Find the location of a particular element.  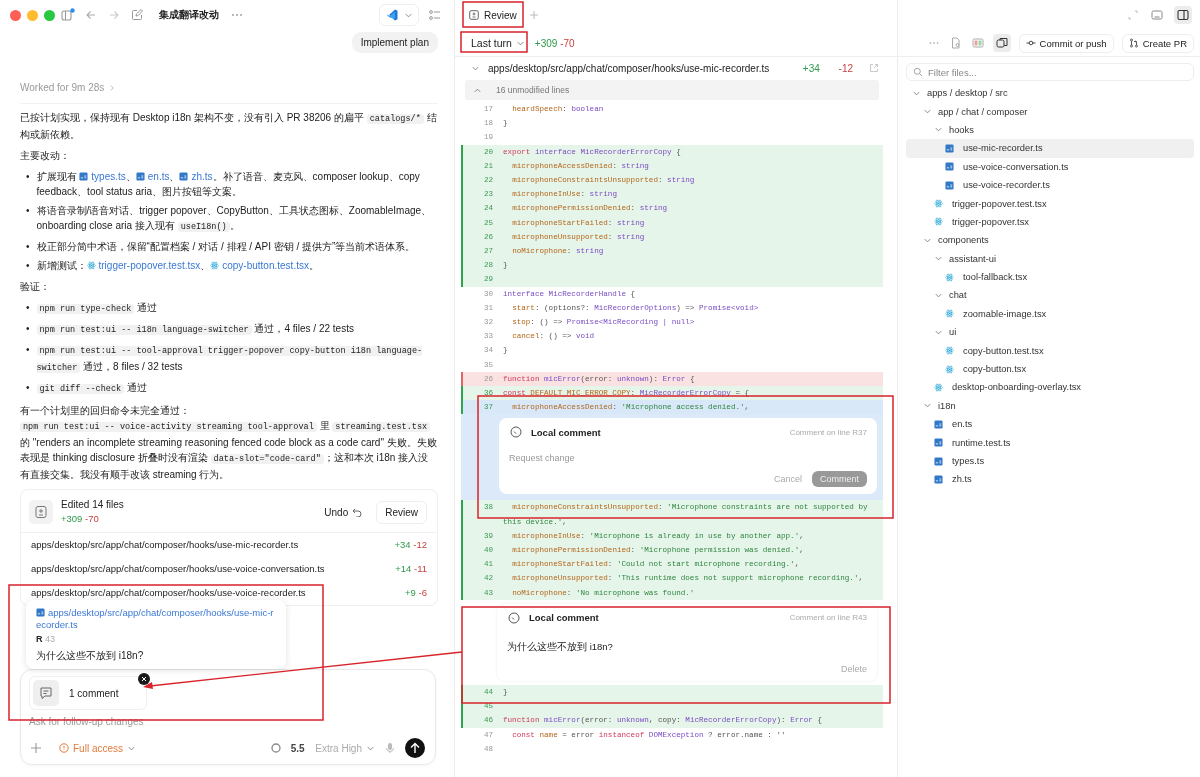

window-zoom-button is located at coordinates (49, 15).